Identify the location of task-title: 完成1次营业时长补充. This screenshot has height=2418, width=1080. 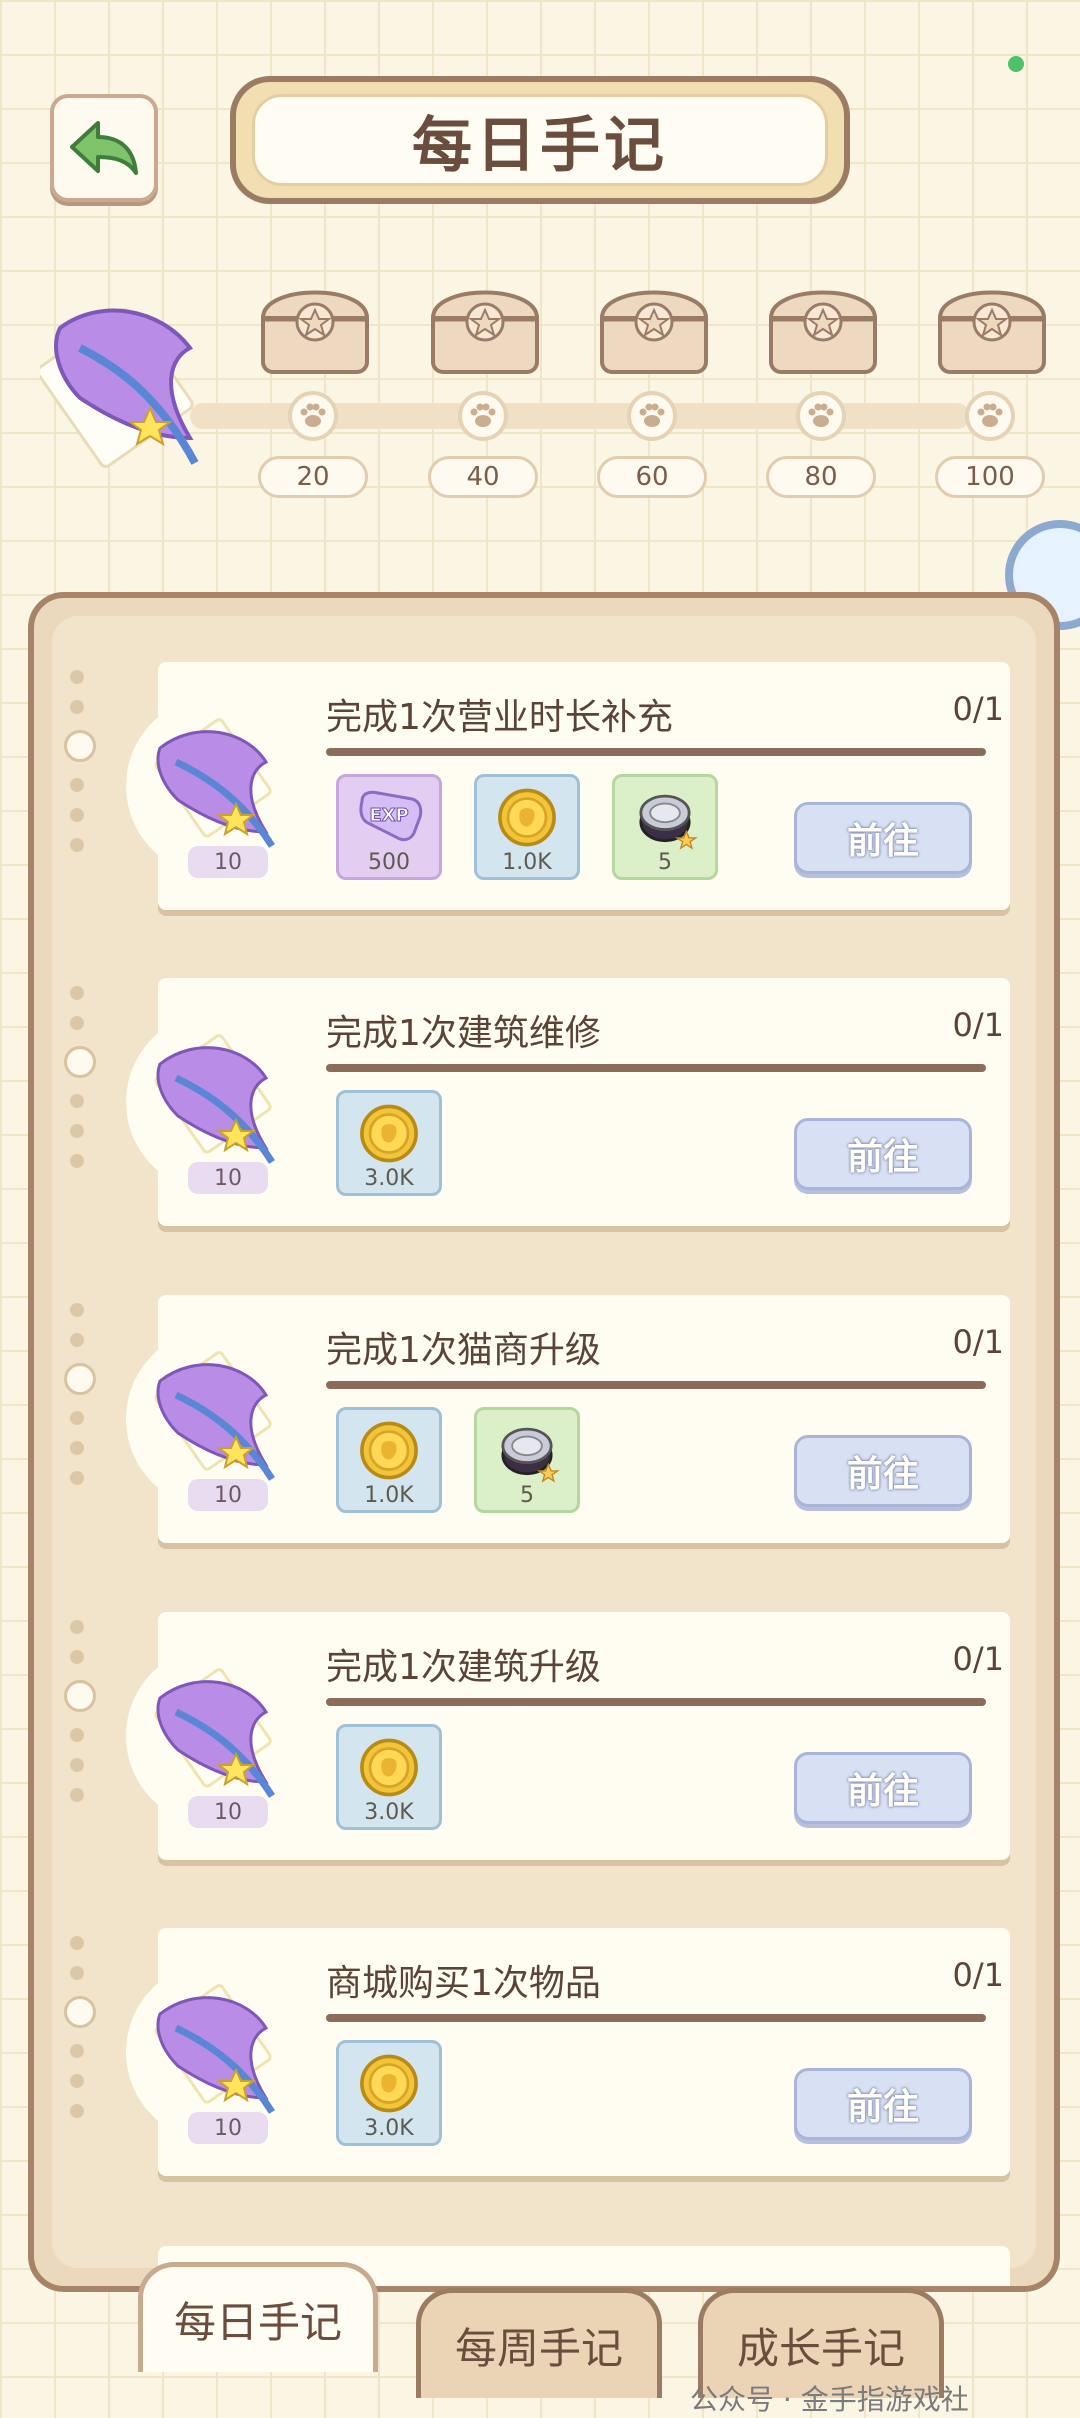
(499, 717).